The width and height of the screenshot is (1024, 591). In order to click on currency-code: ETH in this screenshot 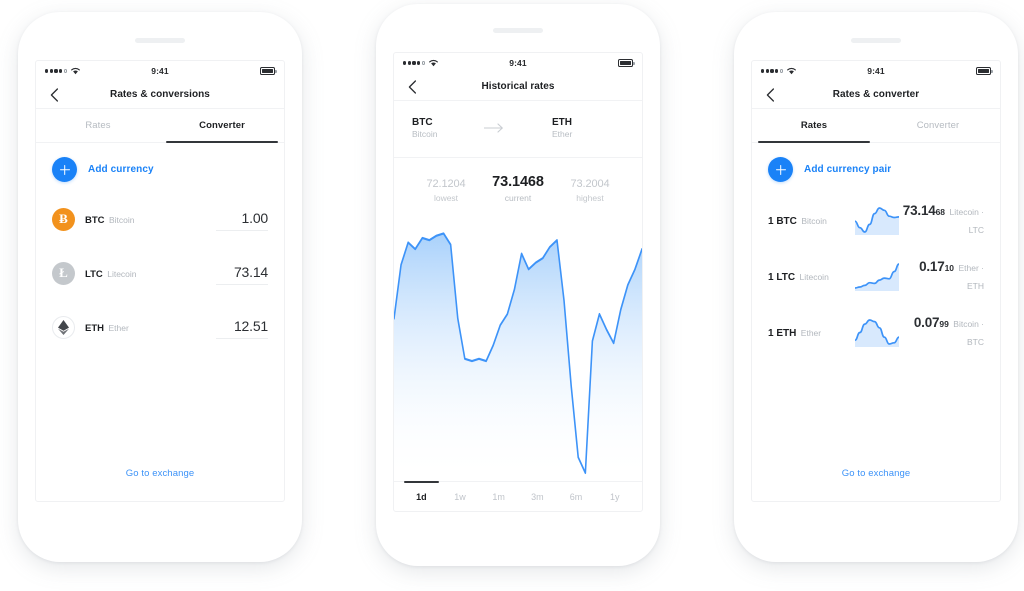, I will do `click(94, 328)`.